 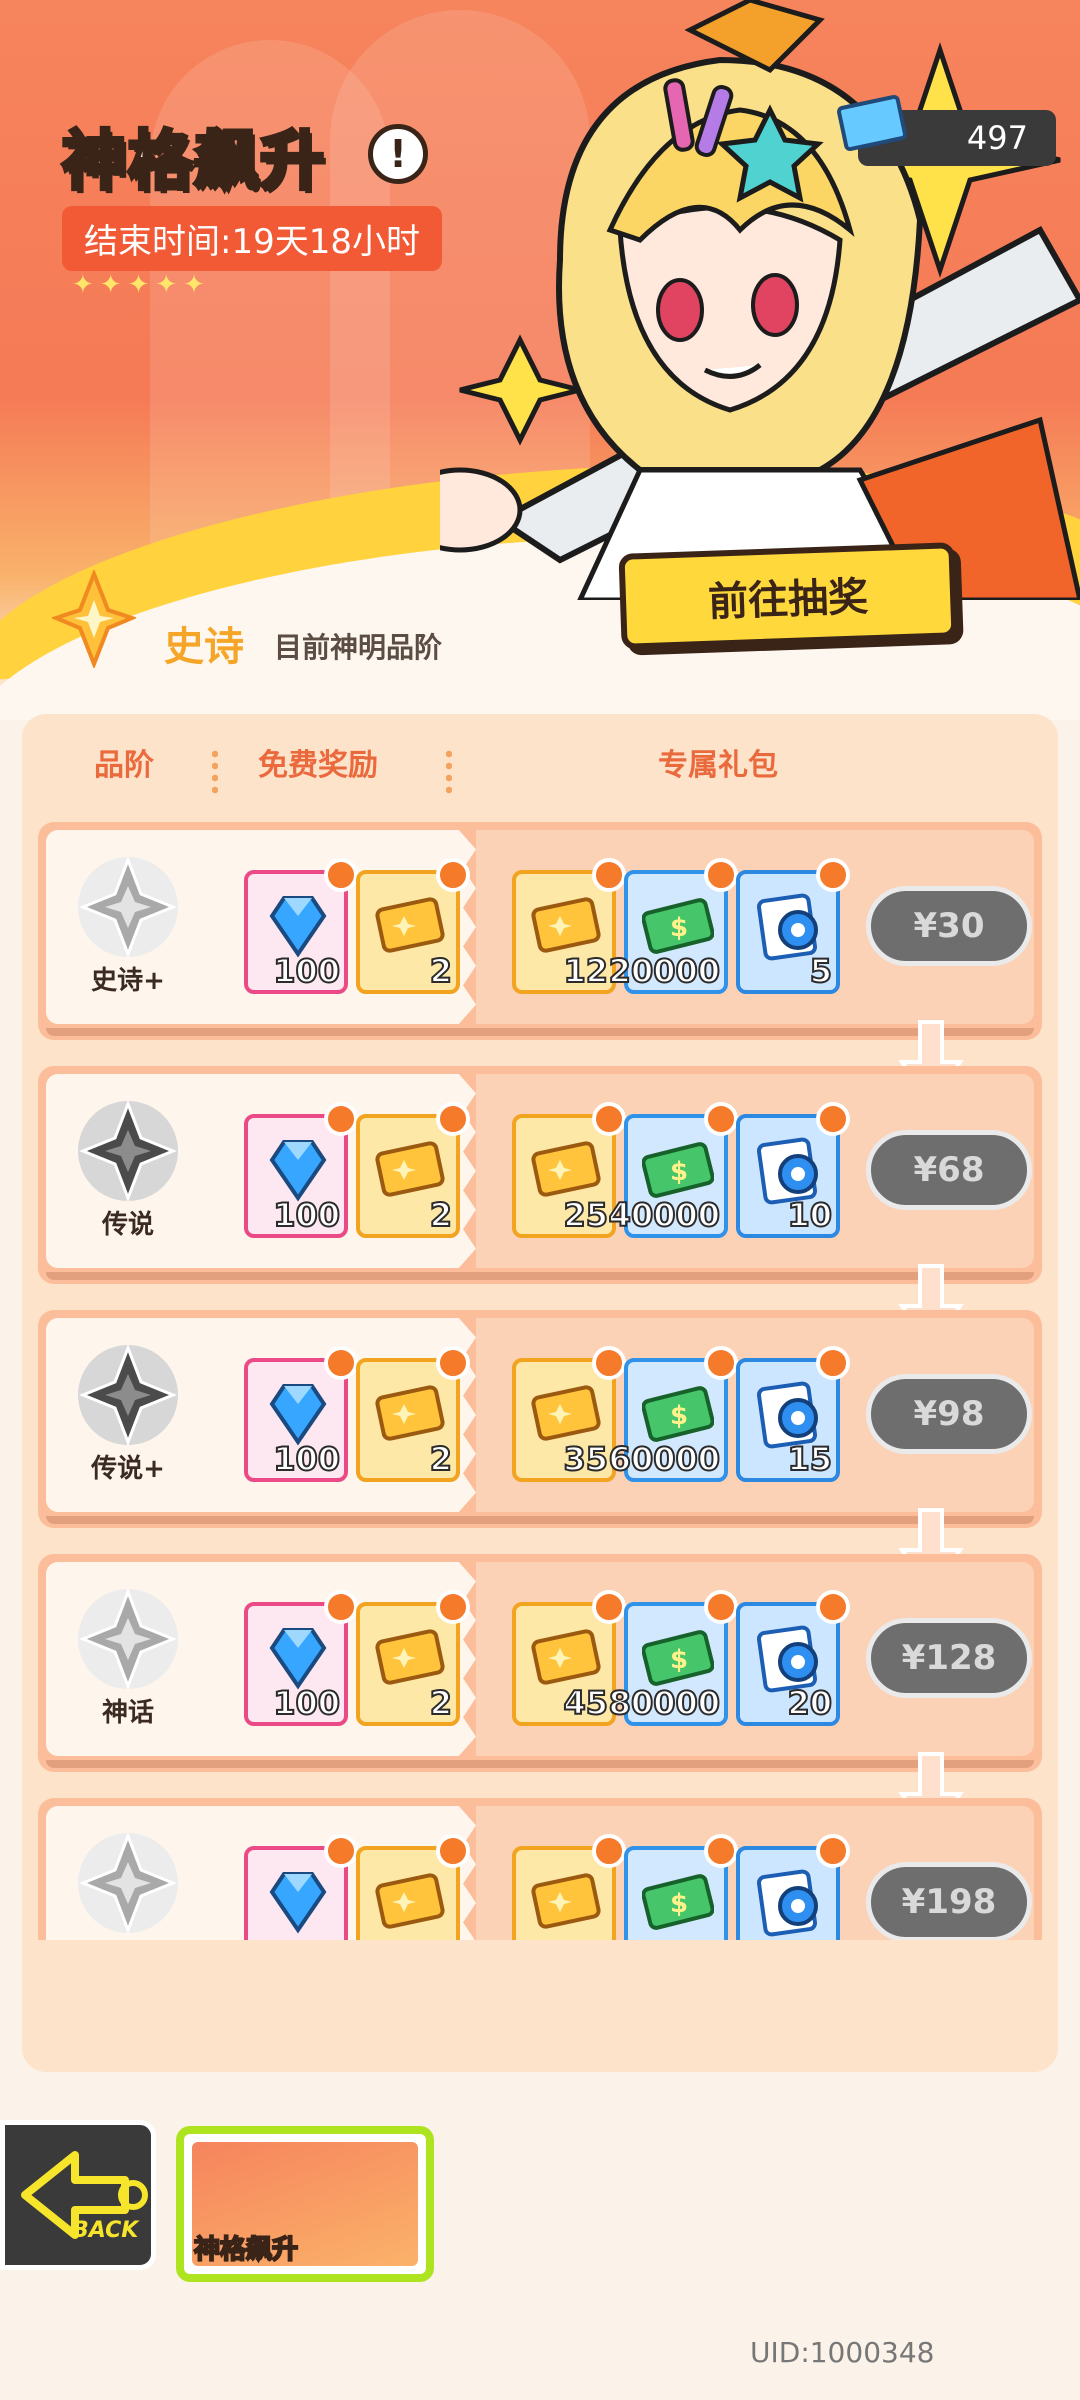 What do you see at coordinates (127, 1225) in the screenshot?
I see `tier-label: 传说` at bounding box center [127, 1225].